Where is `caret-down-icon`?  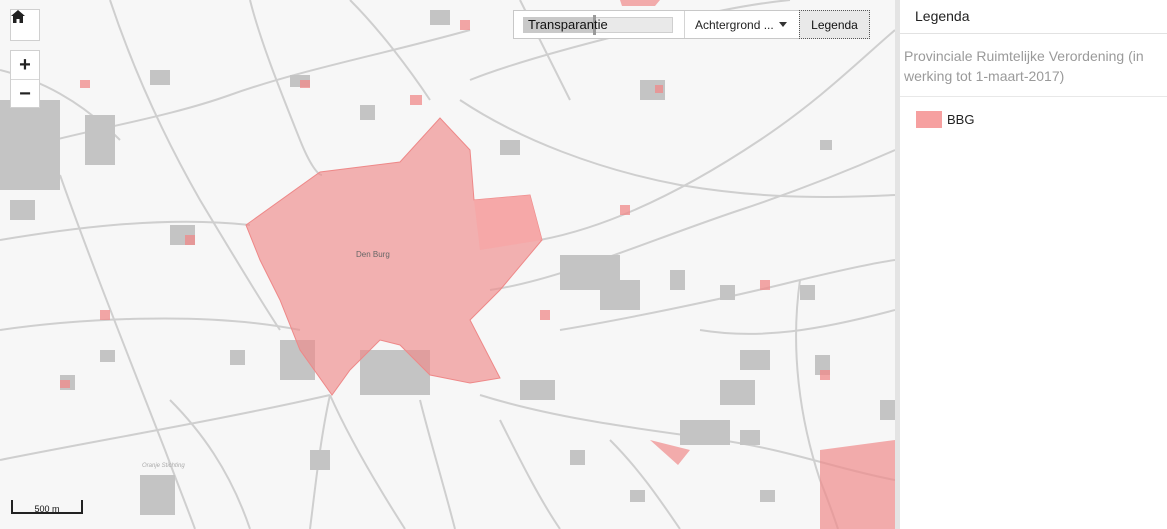
caret-down-icon is located at coordinates (782, 24).